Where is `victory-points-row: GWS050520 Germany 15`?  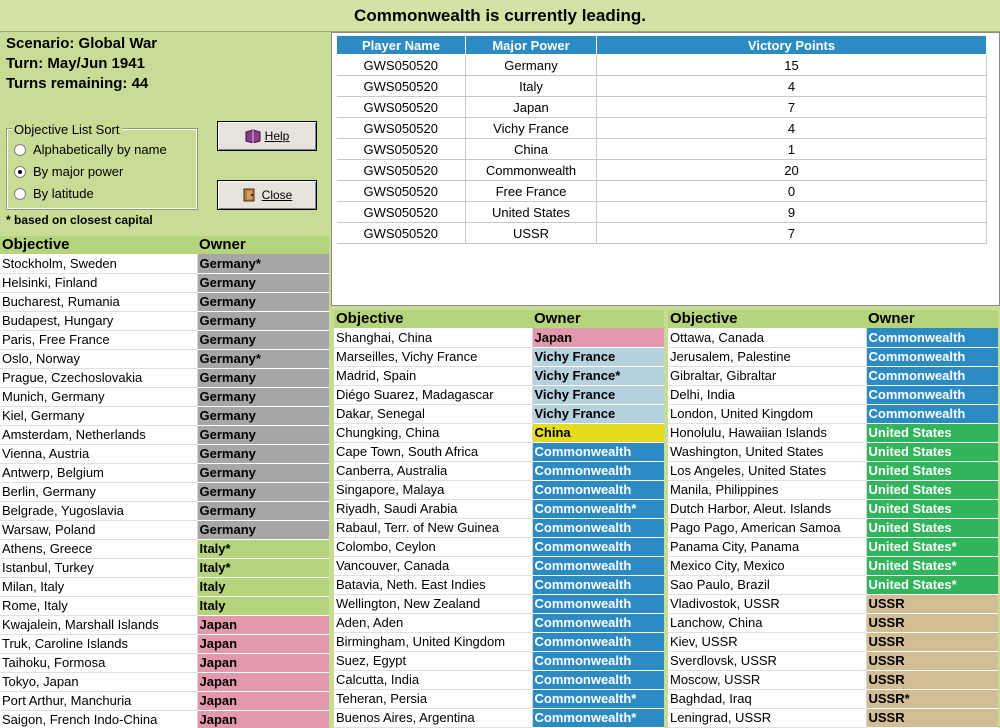 victory-points-row: GWS050520 Germany 15 is located at coordinates (661, 65).